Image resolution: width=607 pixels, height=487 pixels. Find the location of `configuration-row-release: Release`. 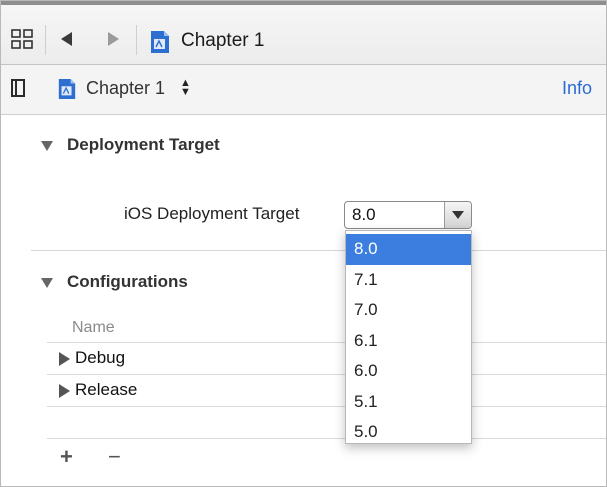

configuration-row-release: Release is located at coordinates (98, 390).